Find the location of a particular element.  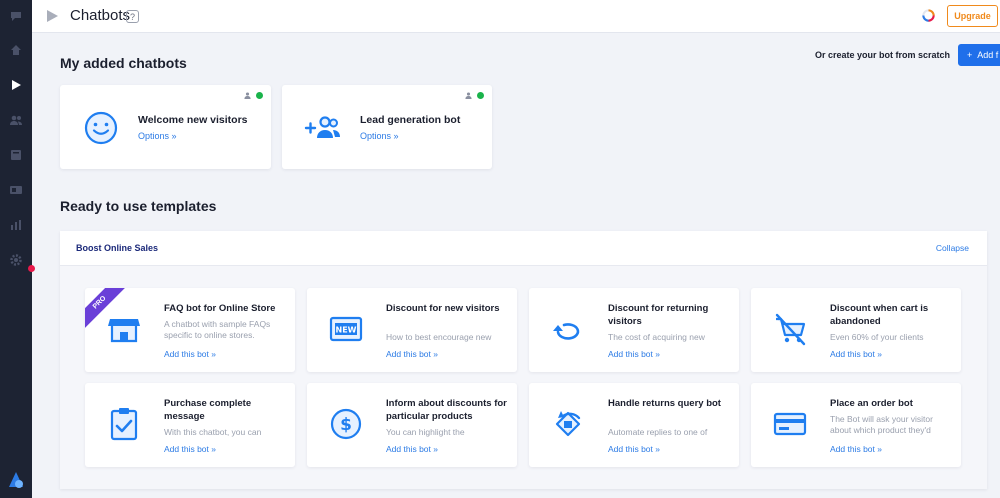

template-title: Handle returns query bot is located at coordinates (664, 403).